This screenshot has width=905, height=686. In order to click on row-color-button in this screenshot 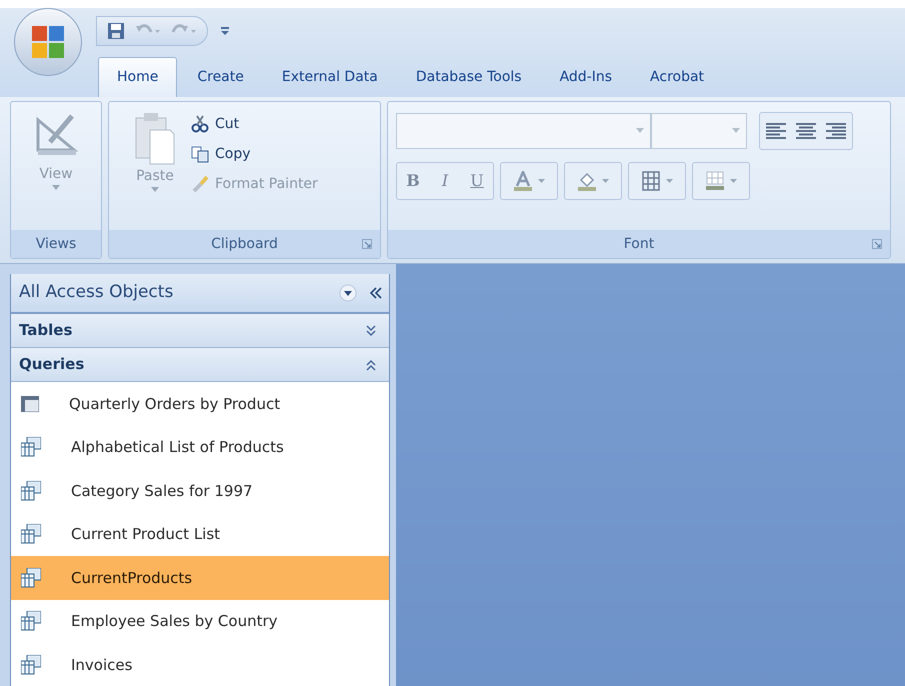, I will do `click(721, 181)`.